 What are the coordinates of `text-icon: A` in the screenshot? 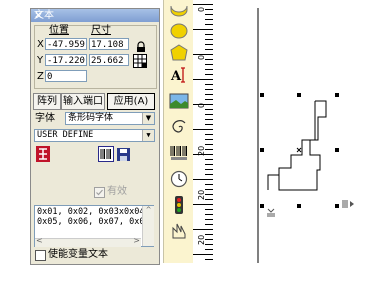 It's located at (179, 75).